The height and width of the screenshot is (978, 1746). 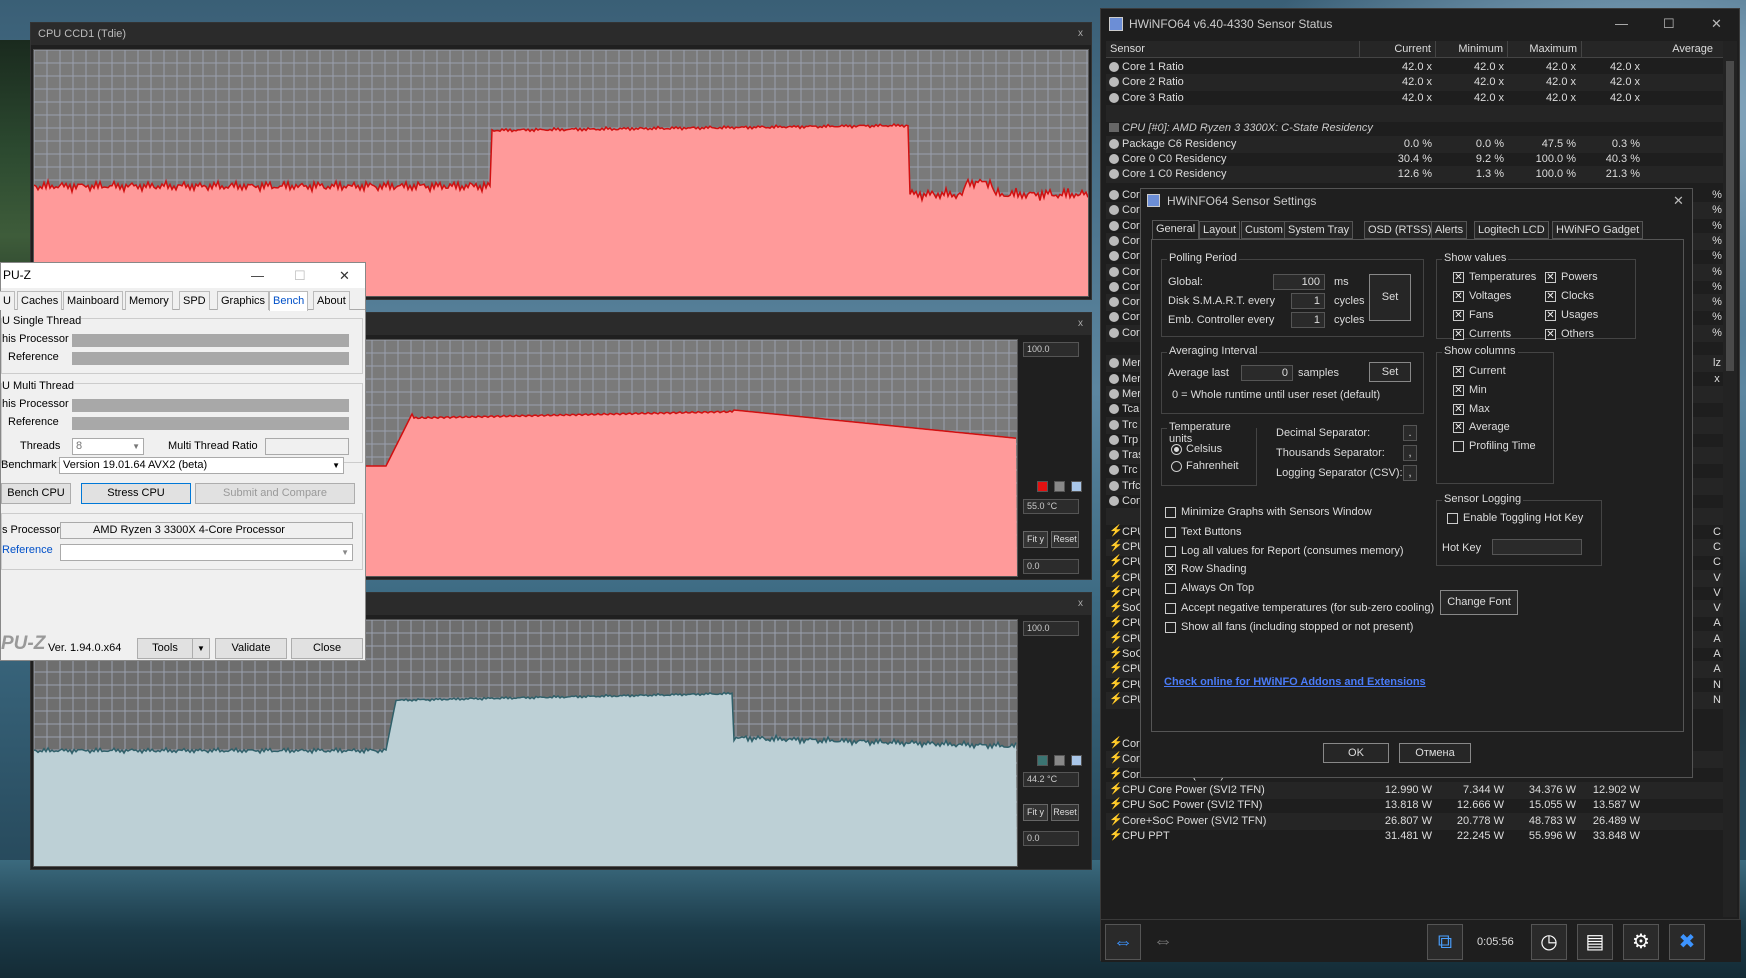 I want to click on tab-hwinfo-gadget: HWiNFO Gadget, so click(x=1598, y=230).